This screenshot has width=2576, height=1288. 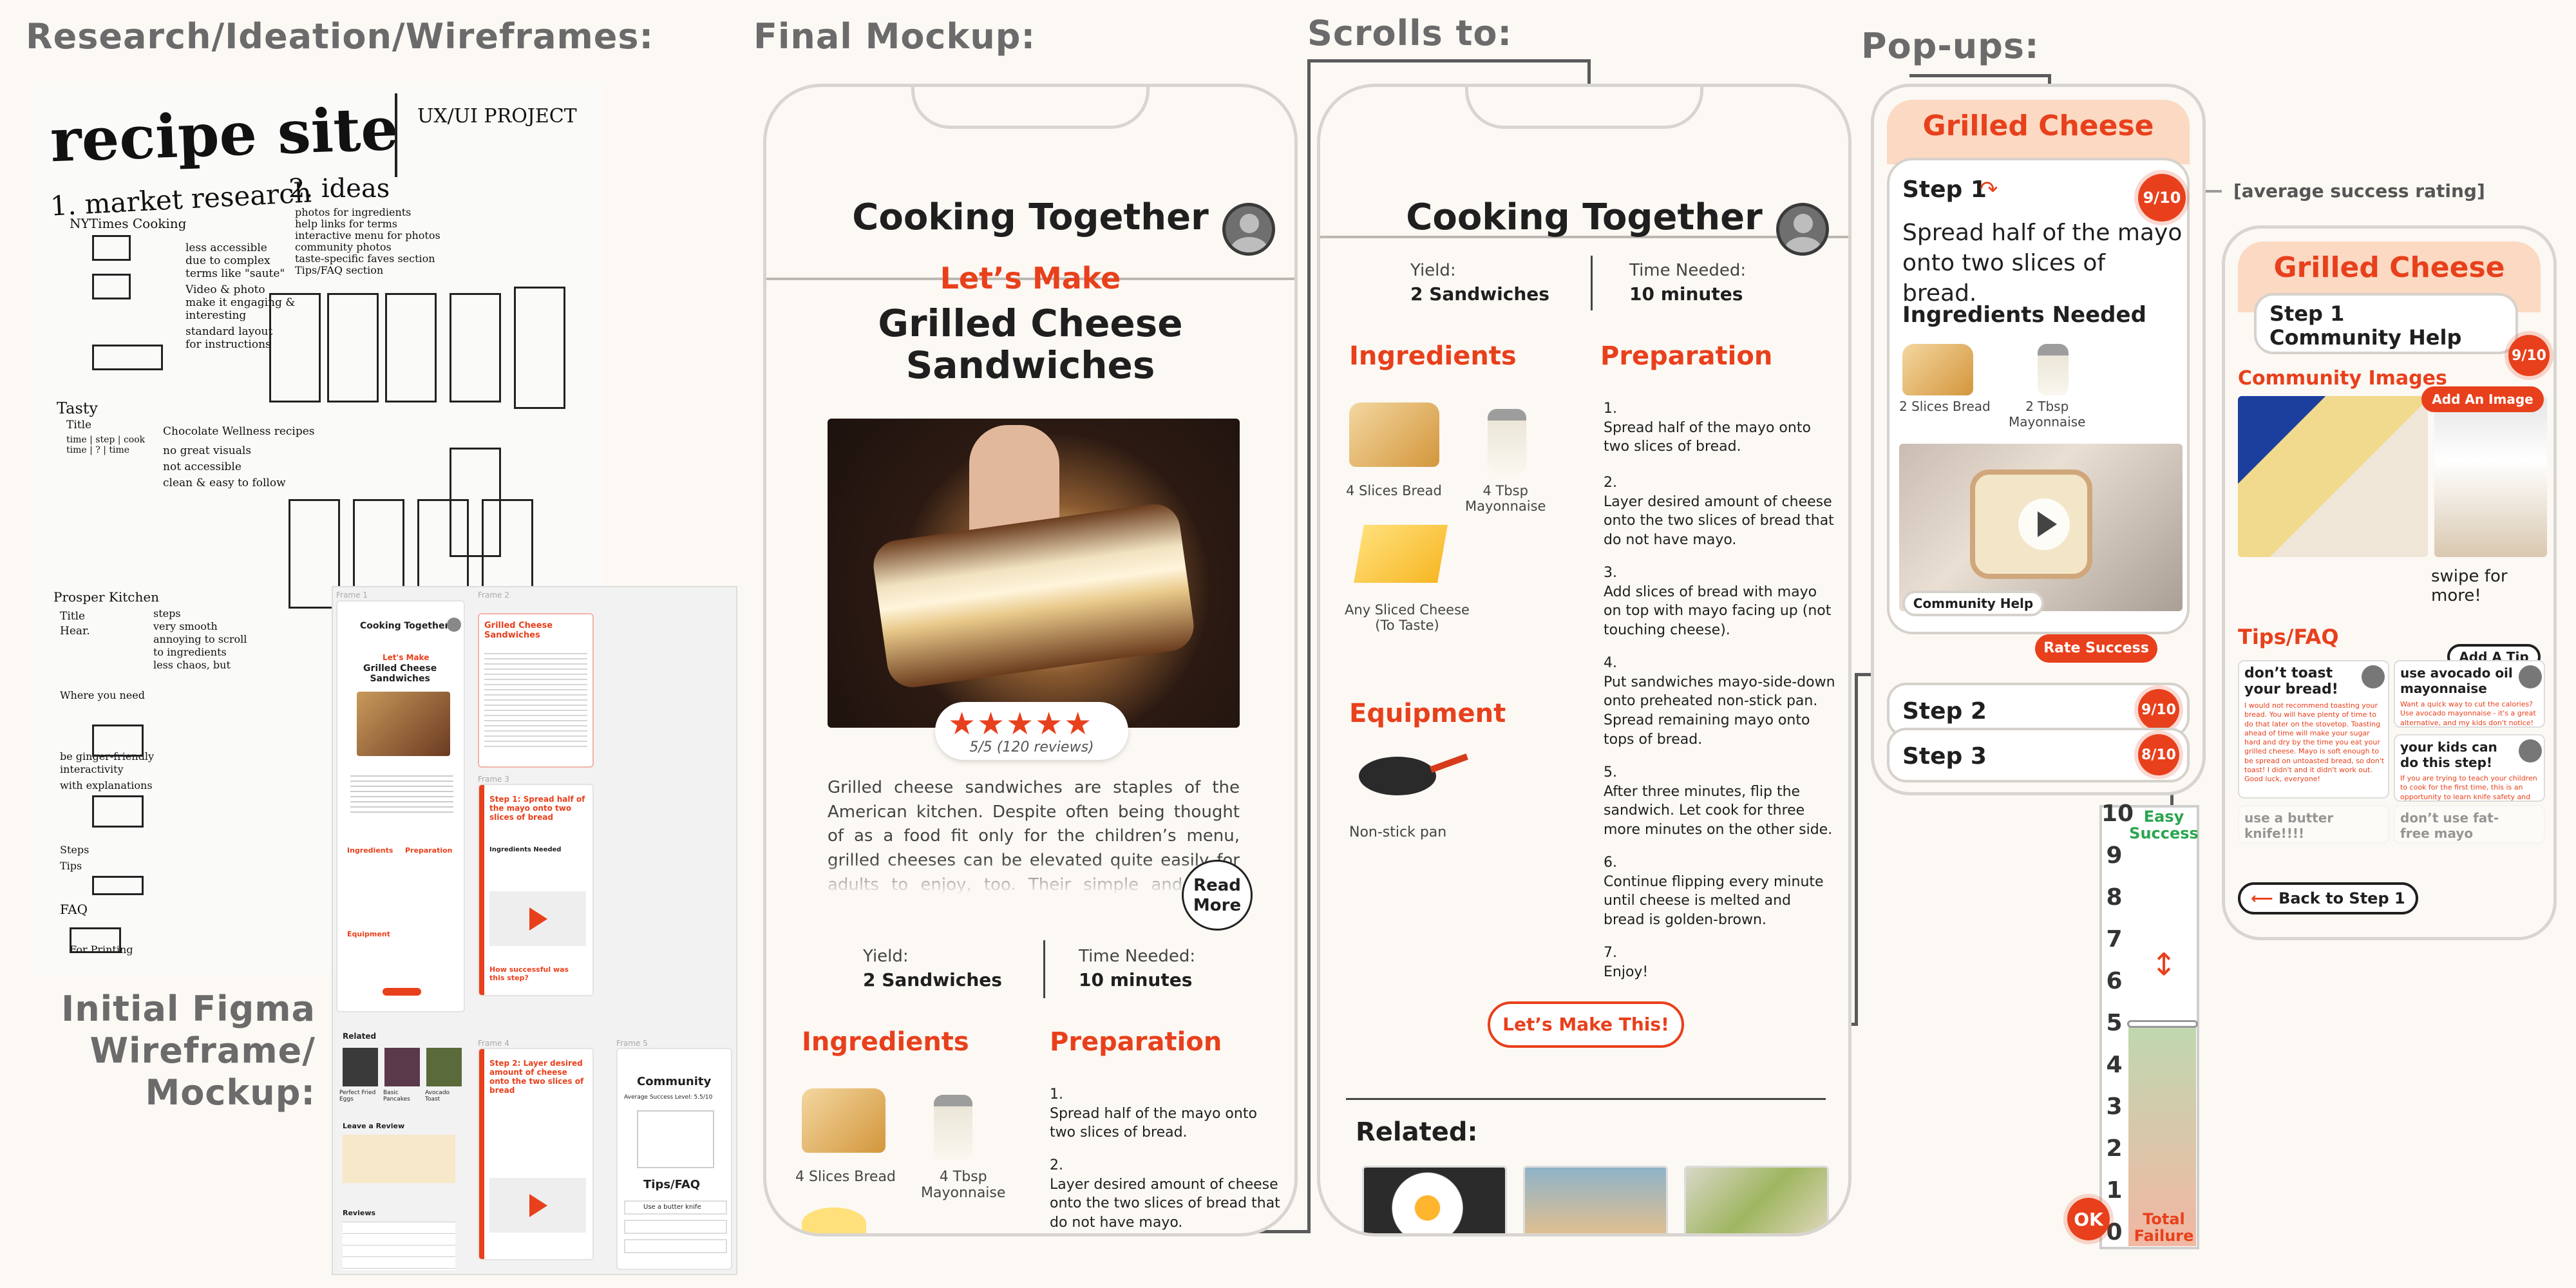 What do you see at coordinates (370, 850) in the screenshot?
I see `figma-ingredients: Ingredients` at bounding box center [370, 850].